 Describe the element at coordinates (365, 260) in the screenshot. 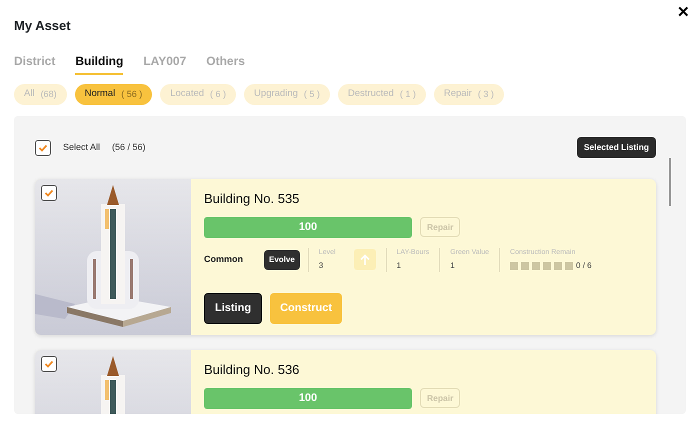

I see `up-arrow-icon` at that location.